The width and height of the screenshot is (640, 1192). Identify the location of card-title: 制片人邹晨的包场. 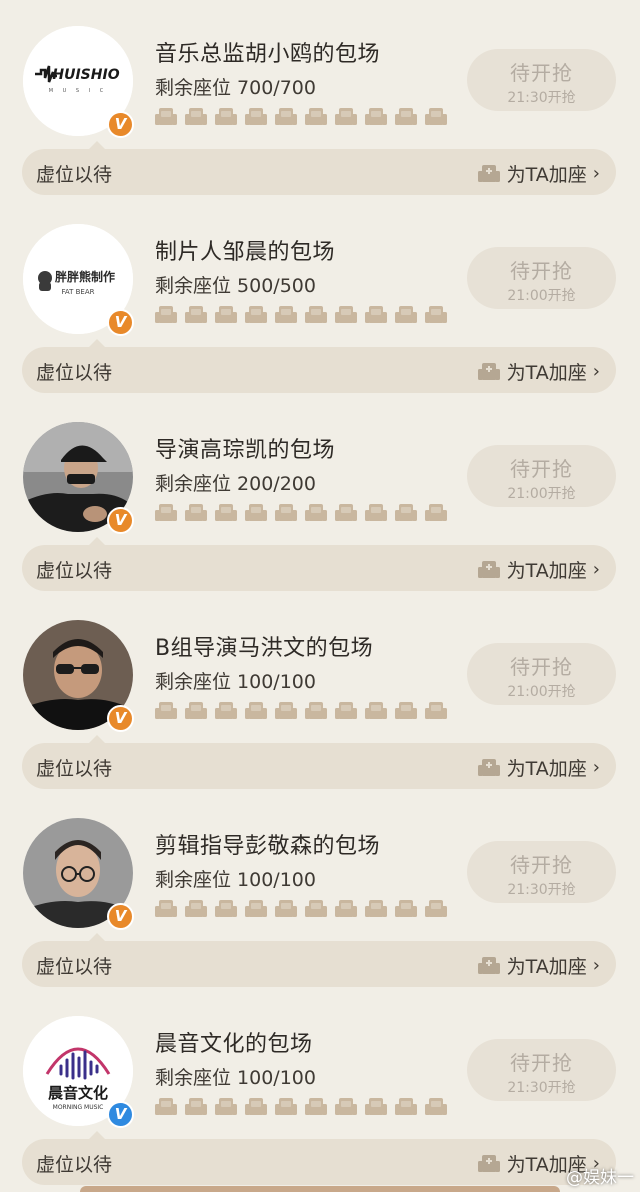
(245, 252).